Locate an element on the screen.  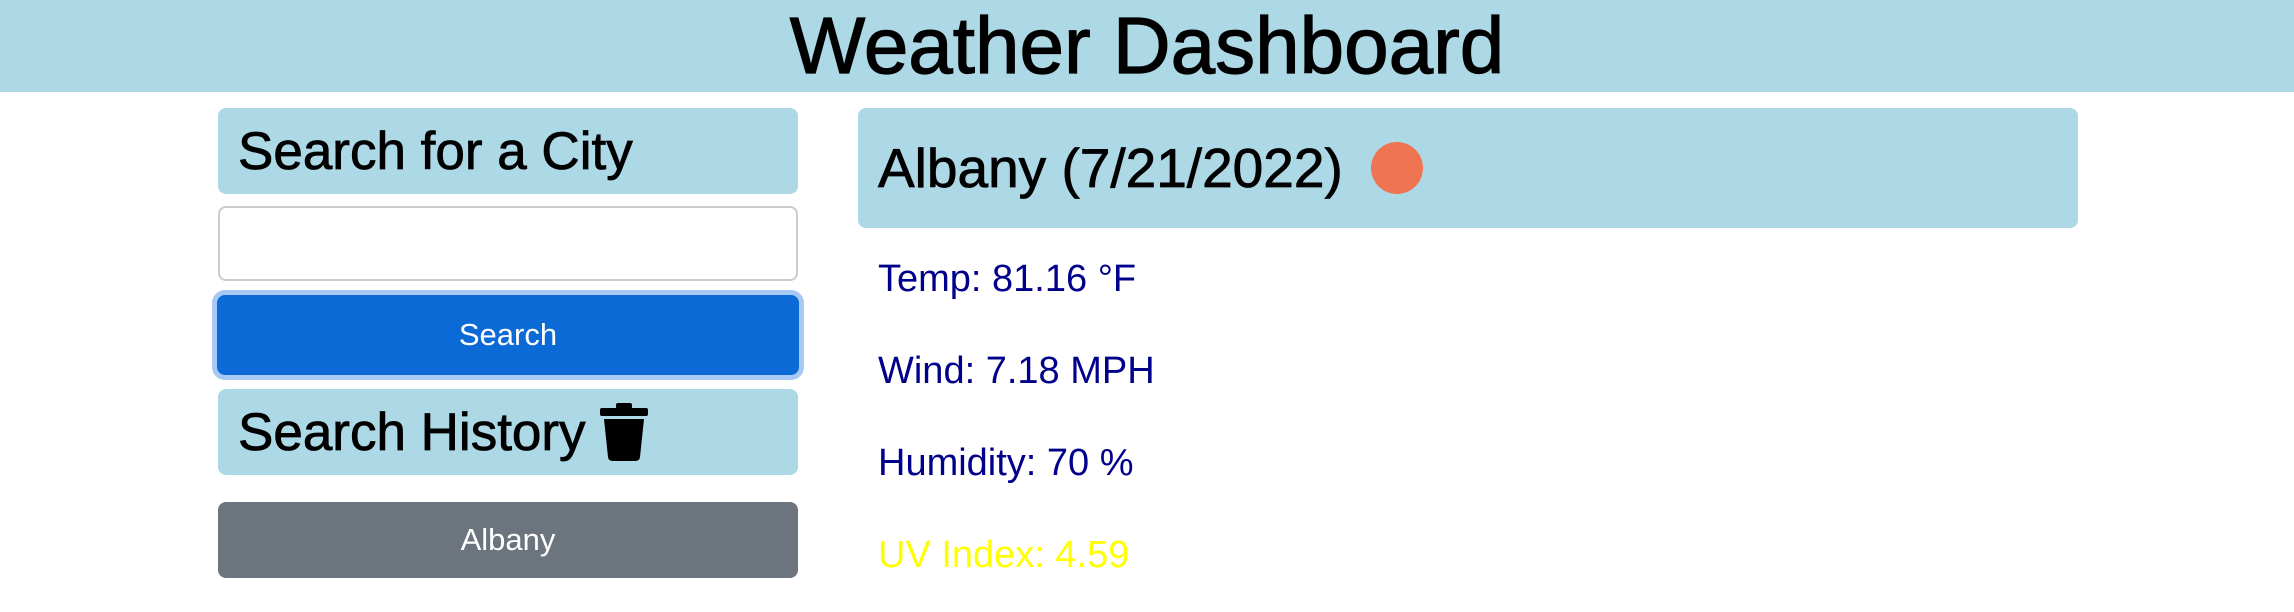
search-title: Search for a City is located at coordinates (436, 151).